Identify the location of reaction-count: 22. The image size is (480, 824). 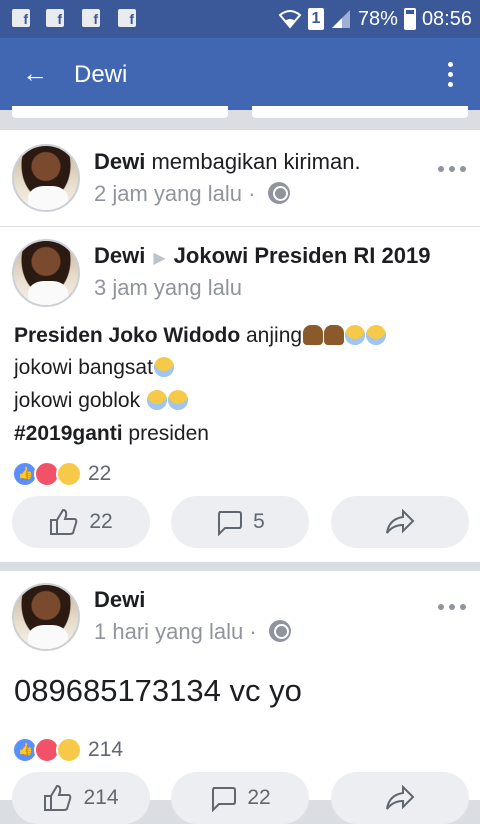
(100, 473).